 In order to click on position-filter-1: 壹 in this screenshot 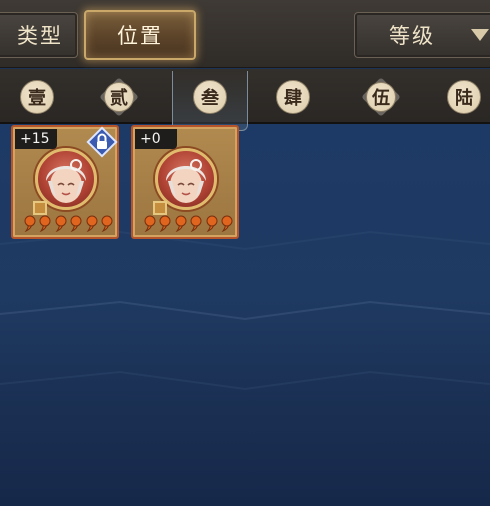, I will do `click(37, 97)`.